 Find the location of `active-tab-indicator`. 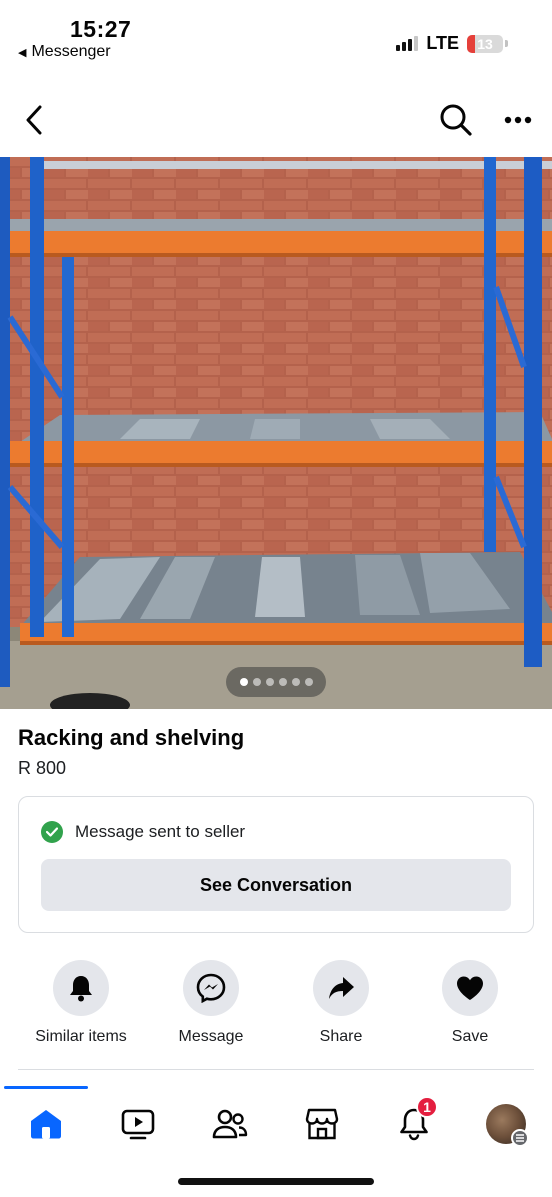

active-tab-indicator is located at coordinates (46, 1087).